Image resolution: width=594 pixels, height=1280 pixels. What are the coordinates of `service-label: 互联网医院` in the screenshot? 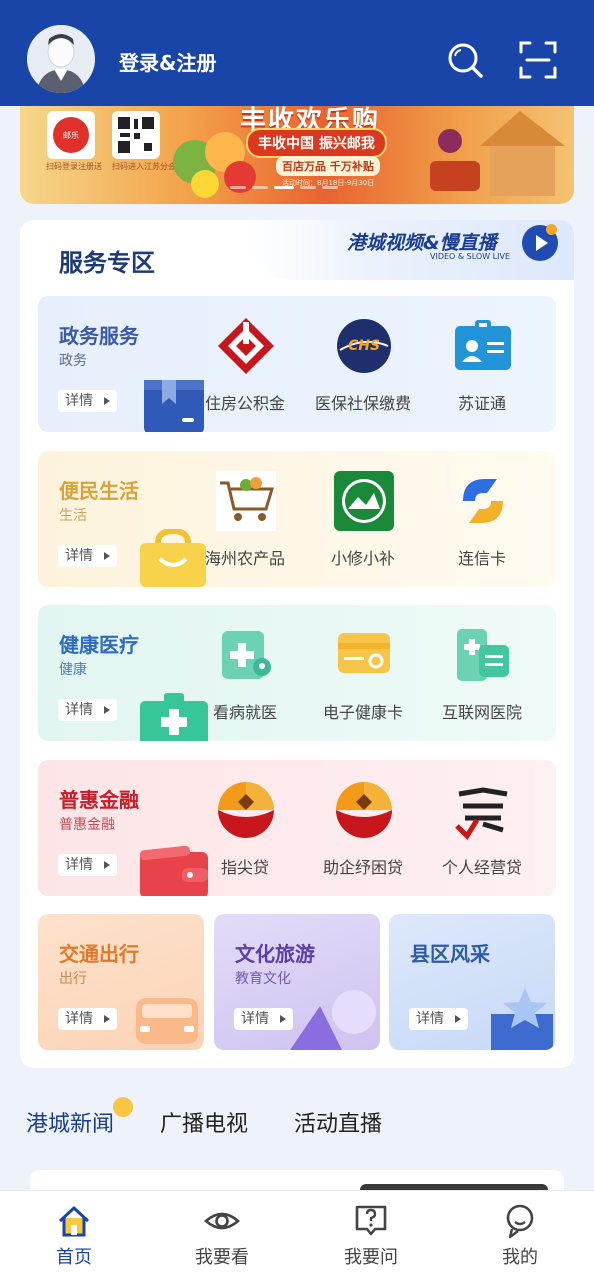 It's located at (481, 712).